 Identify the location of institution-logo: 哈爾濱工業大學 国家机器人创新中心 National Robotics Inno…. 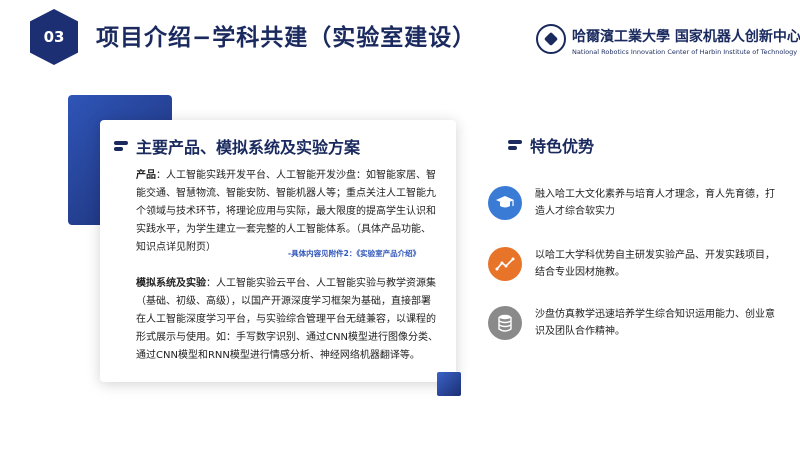
(668, 44).